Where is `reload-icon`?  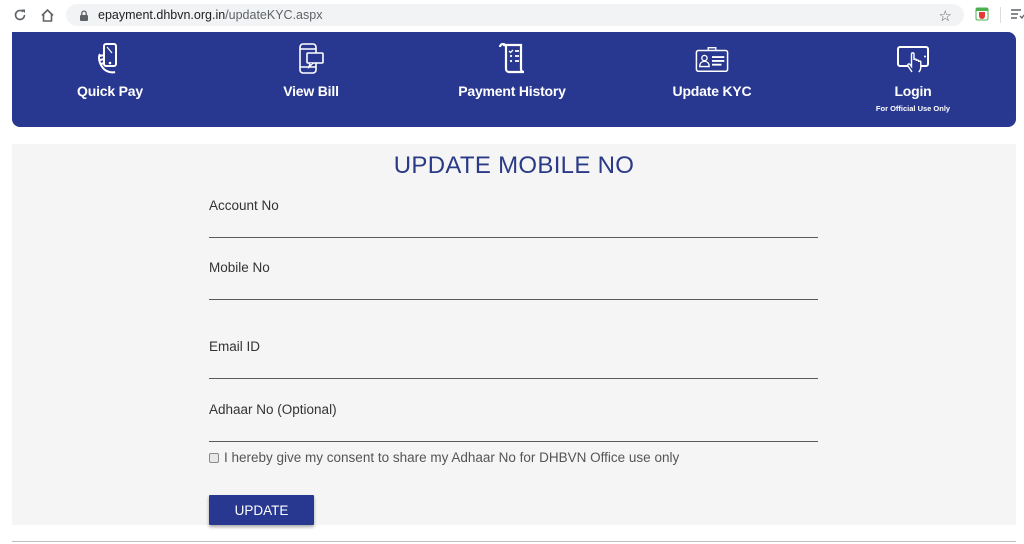
reload-icon is located at coordinates (20, 15).